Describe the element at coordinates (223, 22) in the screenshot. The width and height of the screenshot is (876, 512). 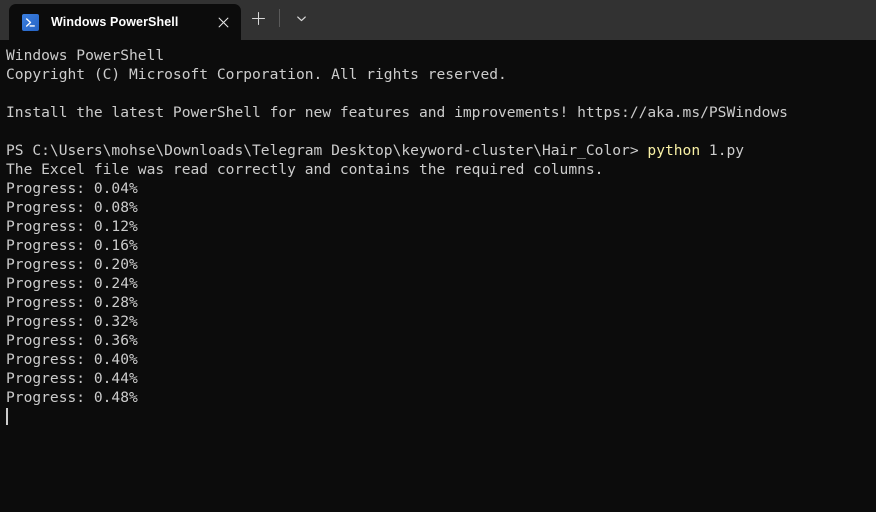
I see `close-icon` at that location.